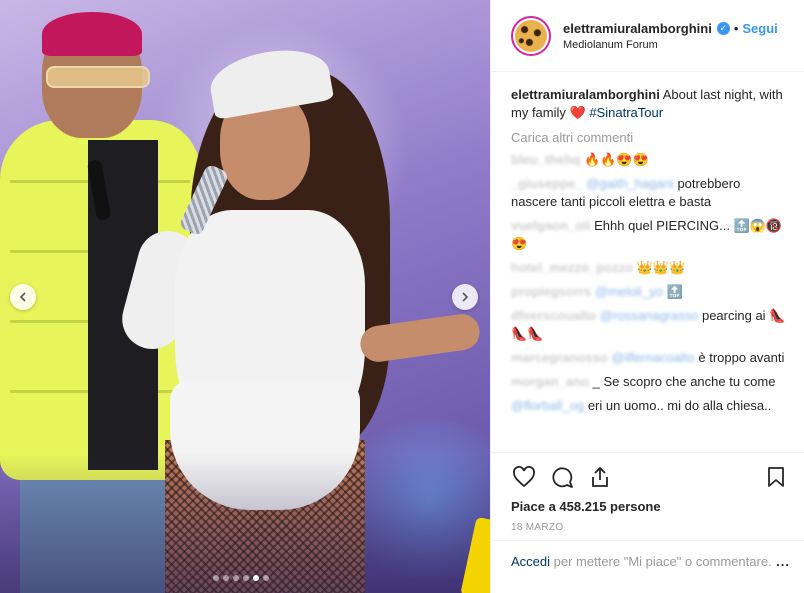 The width and height of the screenshot is (804, 593). What do you see at coordinates (547, 183) in the screenshot?
I see `comment-username: _giuseppe_` at bounding box center [547, 183].